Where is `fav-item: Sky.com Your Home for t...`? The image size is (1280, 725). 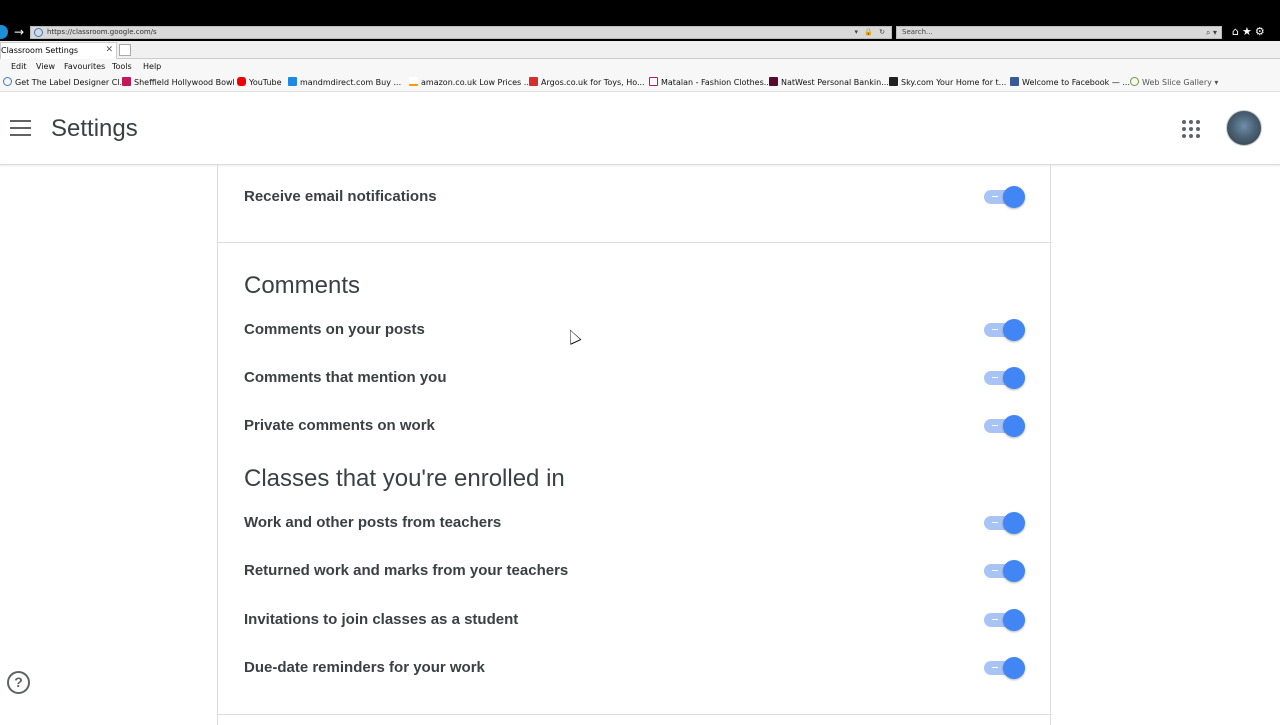 fav-item: Sky.com Your Home for t... is located at coordinates (947, 83).